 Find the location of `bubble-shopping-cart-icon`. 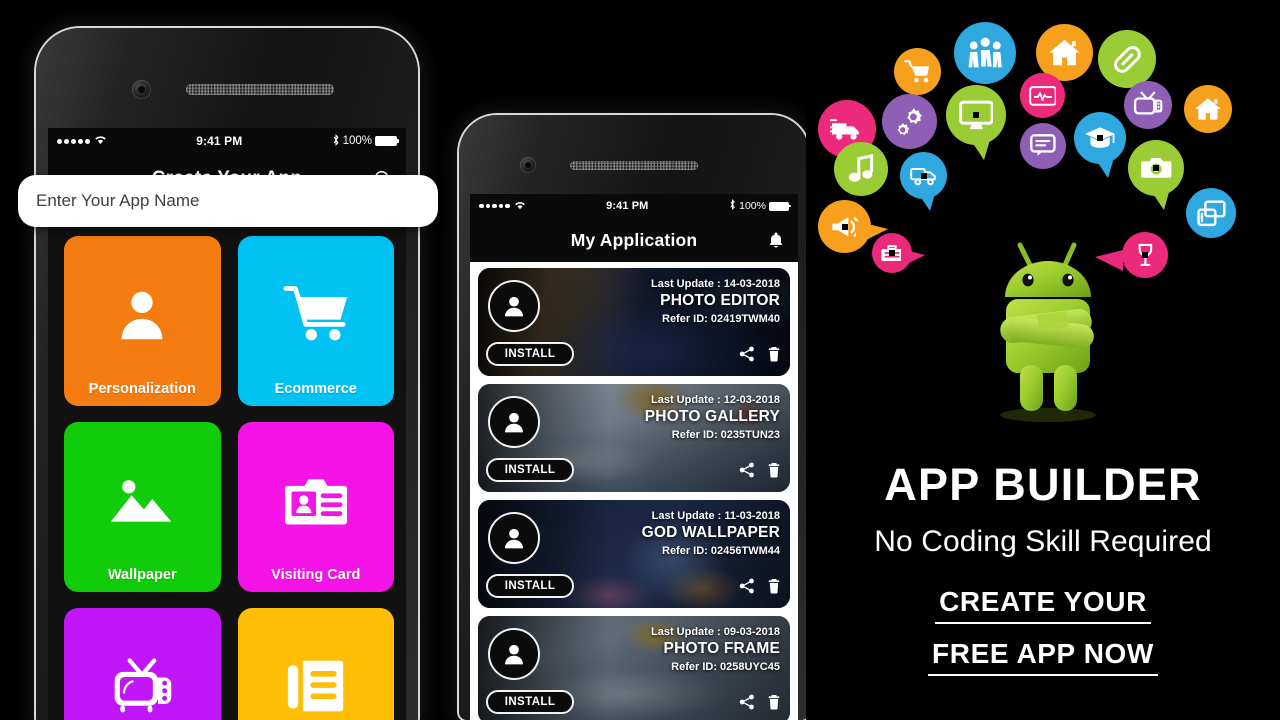

bubble-shopping-cart-icon is located at coordinates (917, 71).